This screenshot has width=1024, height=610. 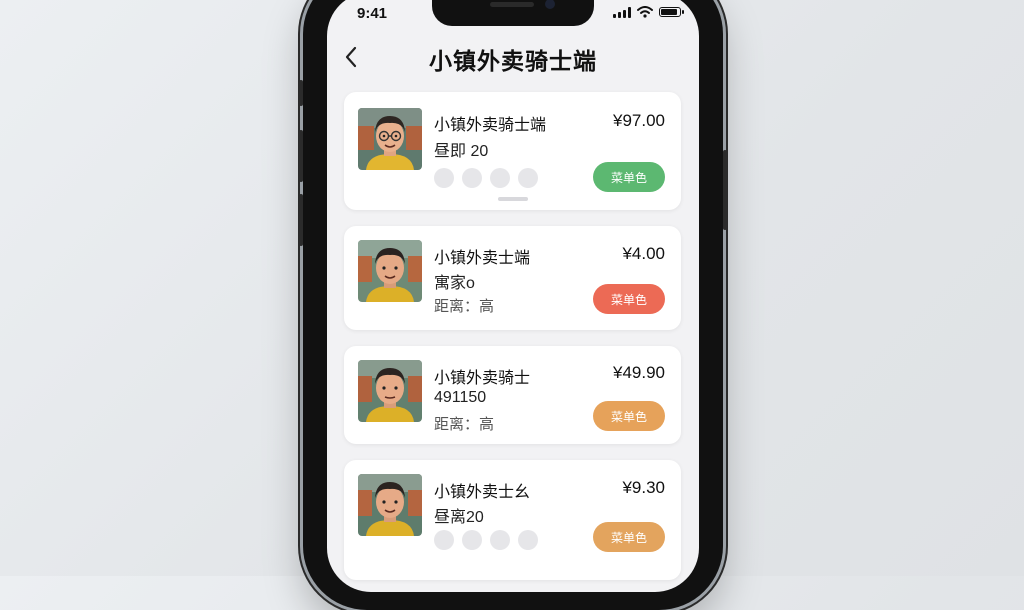 What do you see at coordinates (639, 120) in the screenshot?
I see `order-price: ¥97.00` at bounding box center [639, 120].